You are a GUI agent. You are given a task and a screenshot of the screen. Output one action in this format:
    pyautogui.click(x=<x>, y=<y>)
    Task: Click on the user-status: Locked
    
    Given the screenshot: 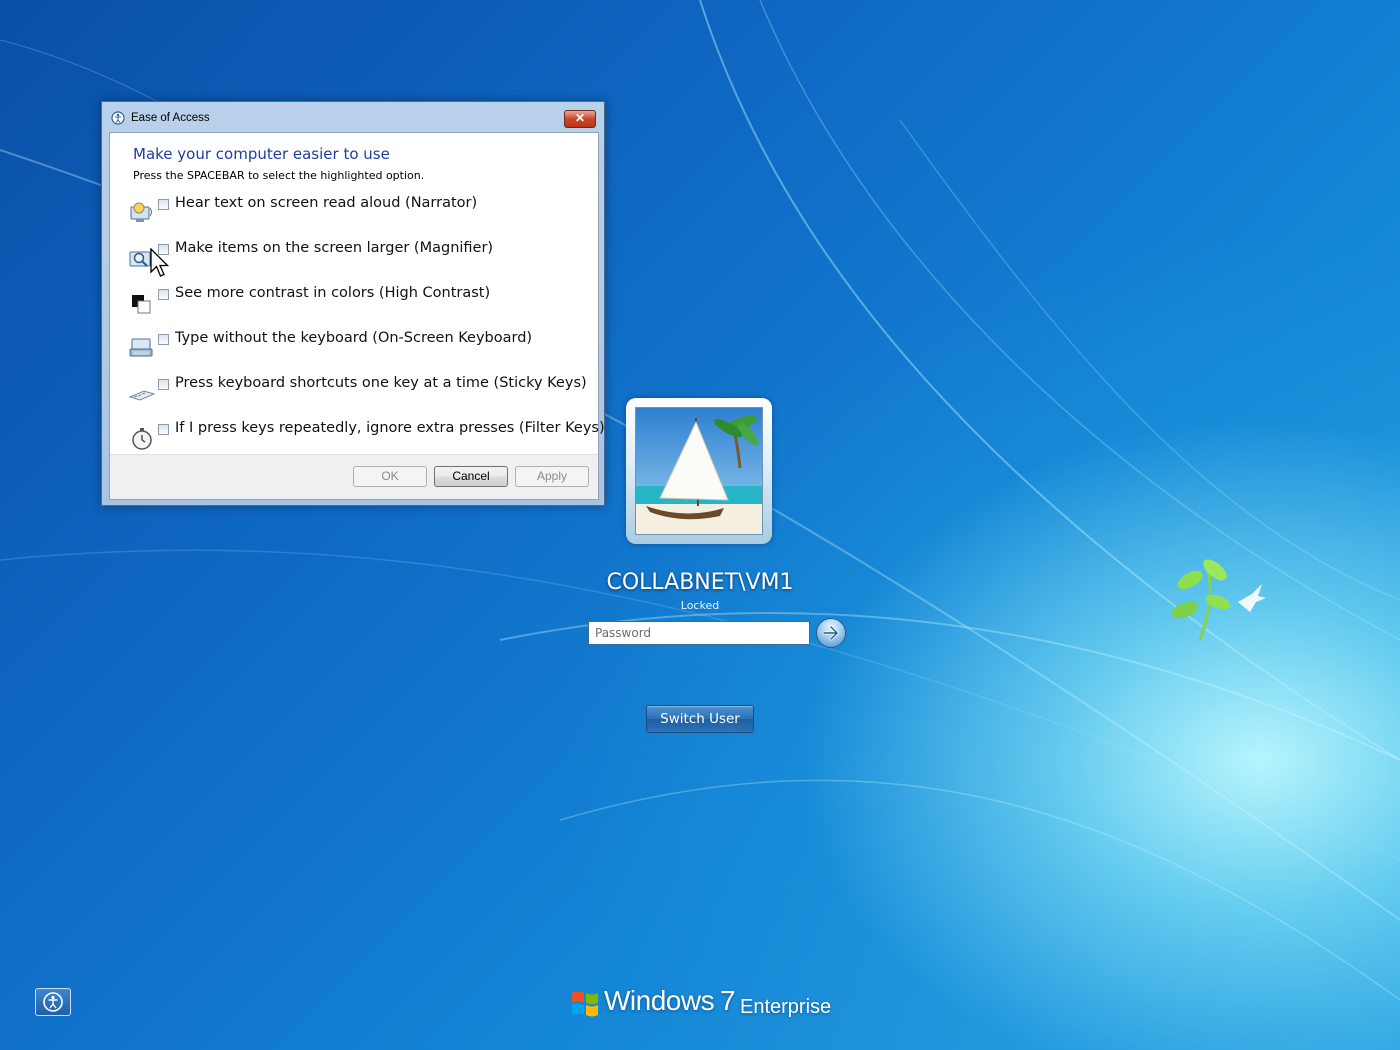 What is the action you would take?
    pyautogui.click(x=700, y=605)
    